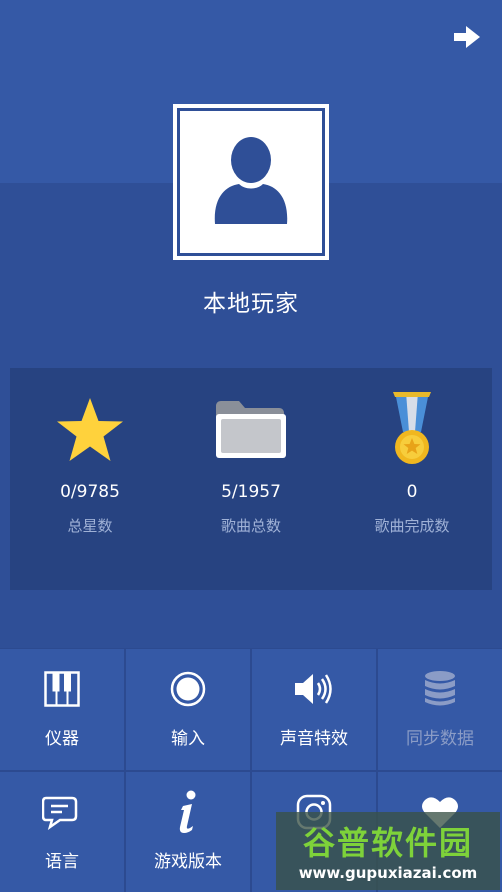 The image size is (502, 892). What do you see at coordinates (251, 429) in the screenshot?
I see `folder-icon` at bounding box center [251, 429].